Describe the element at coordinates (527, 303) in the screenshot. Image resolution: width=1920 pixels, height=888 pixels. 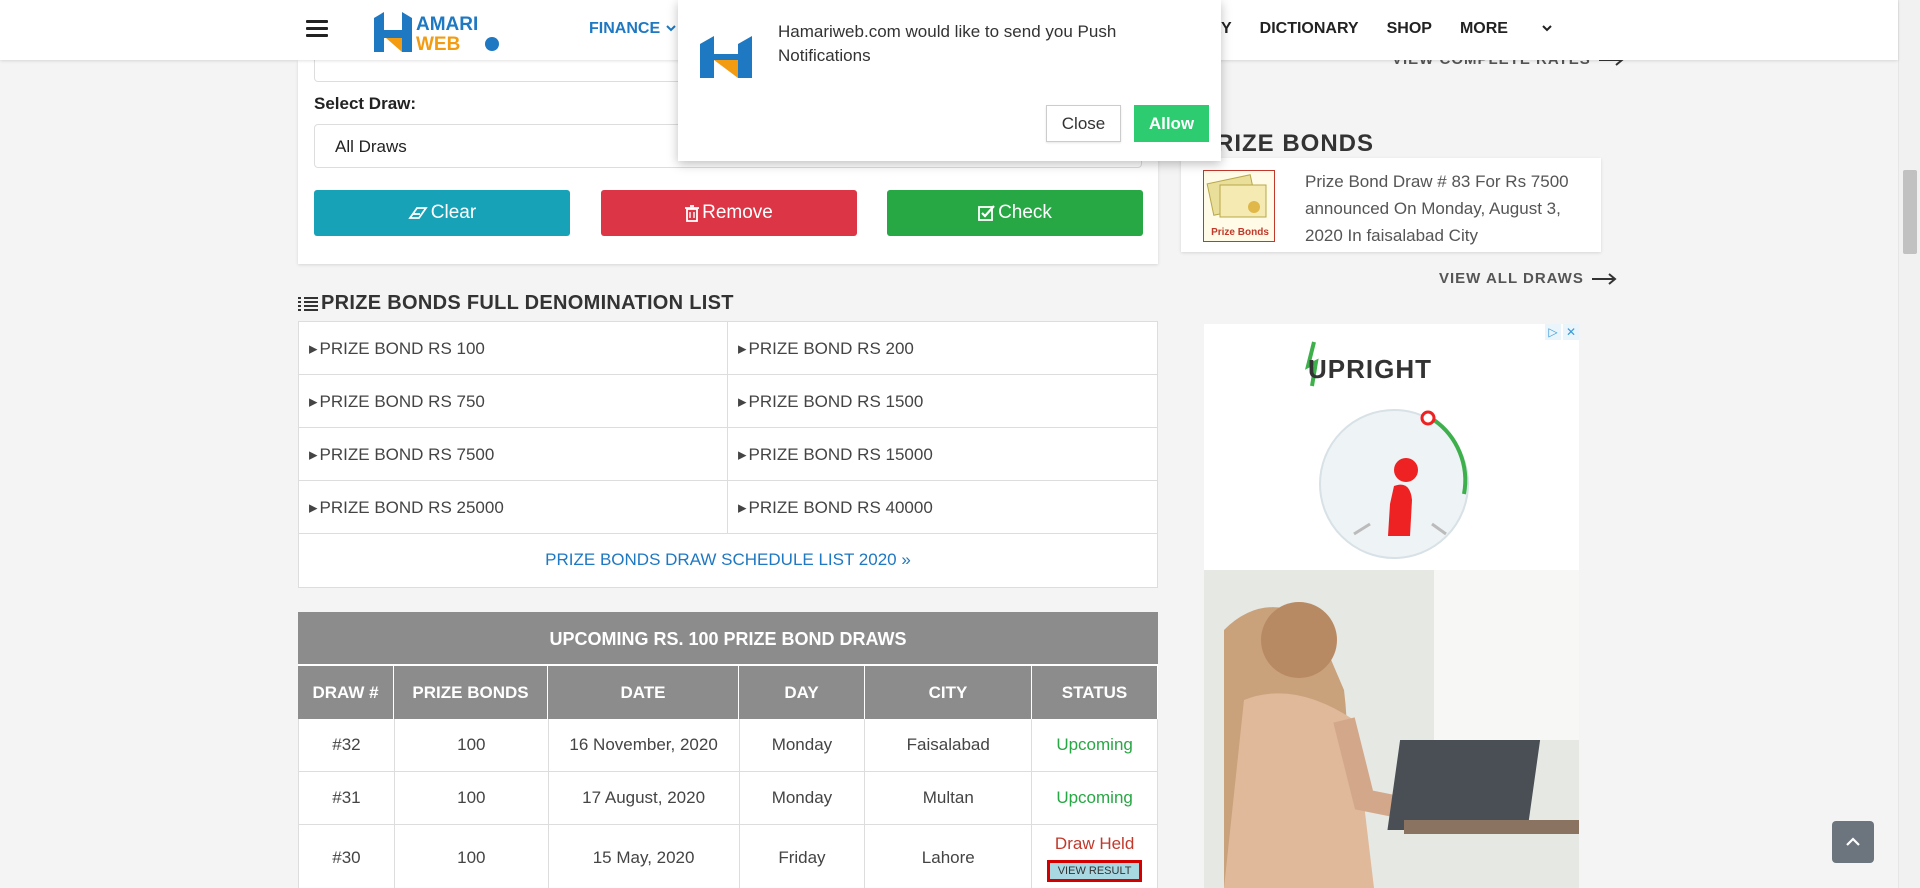
I see `denomination-title: PRIZE BONDS FULL DENOMINATION LIST` at that location.